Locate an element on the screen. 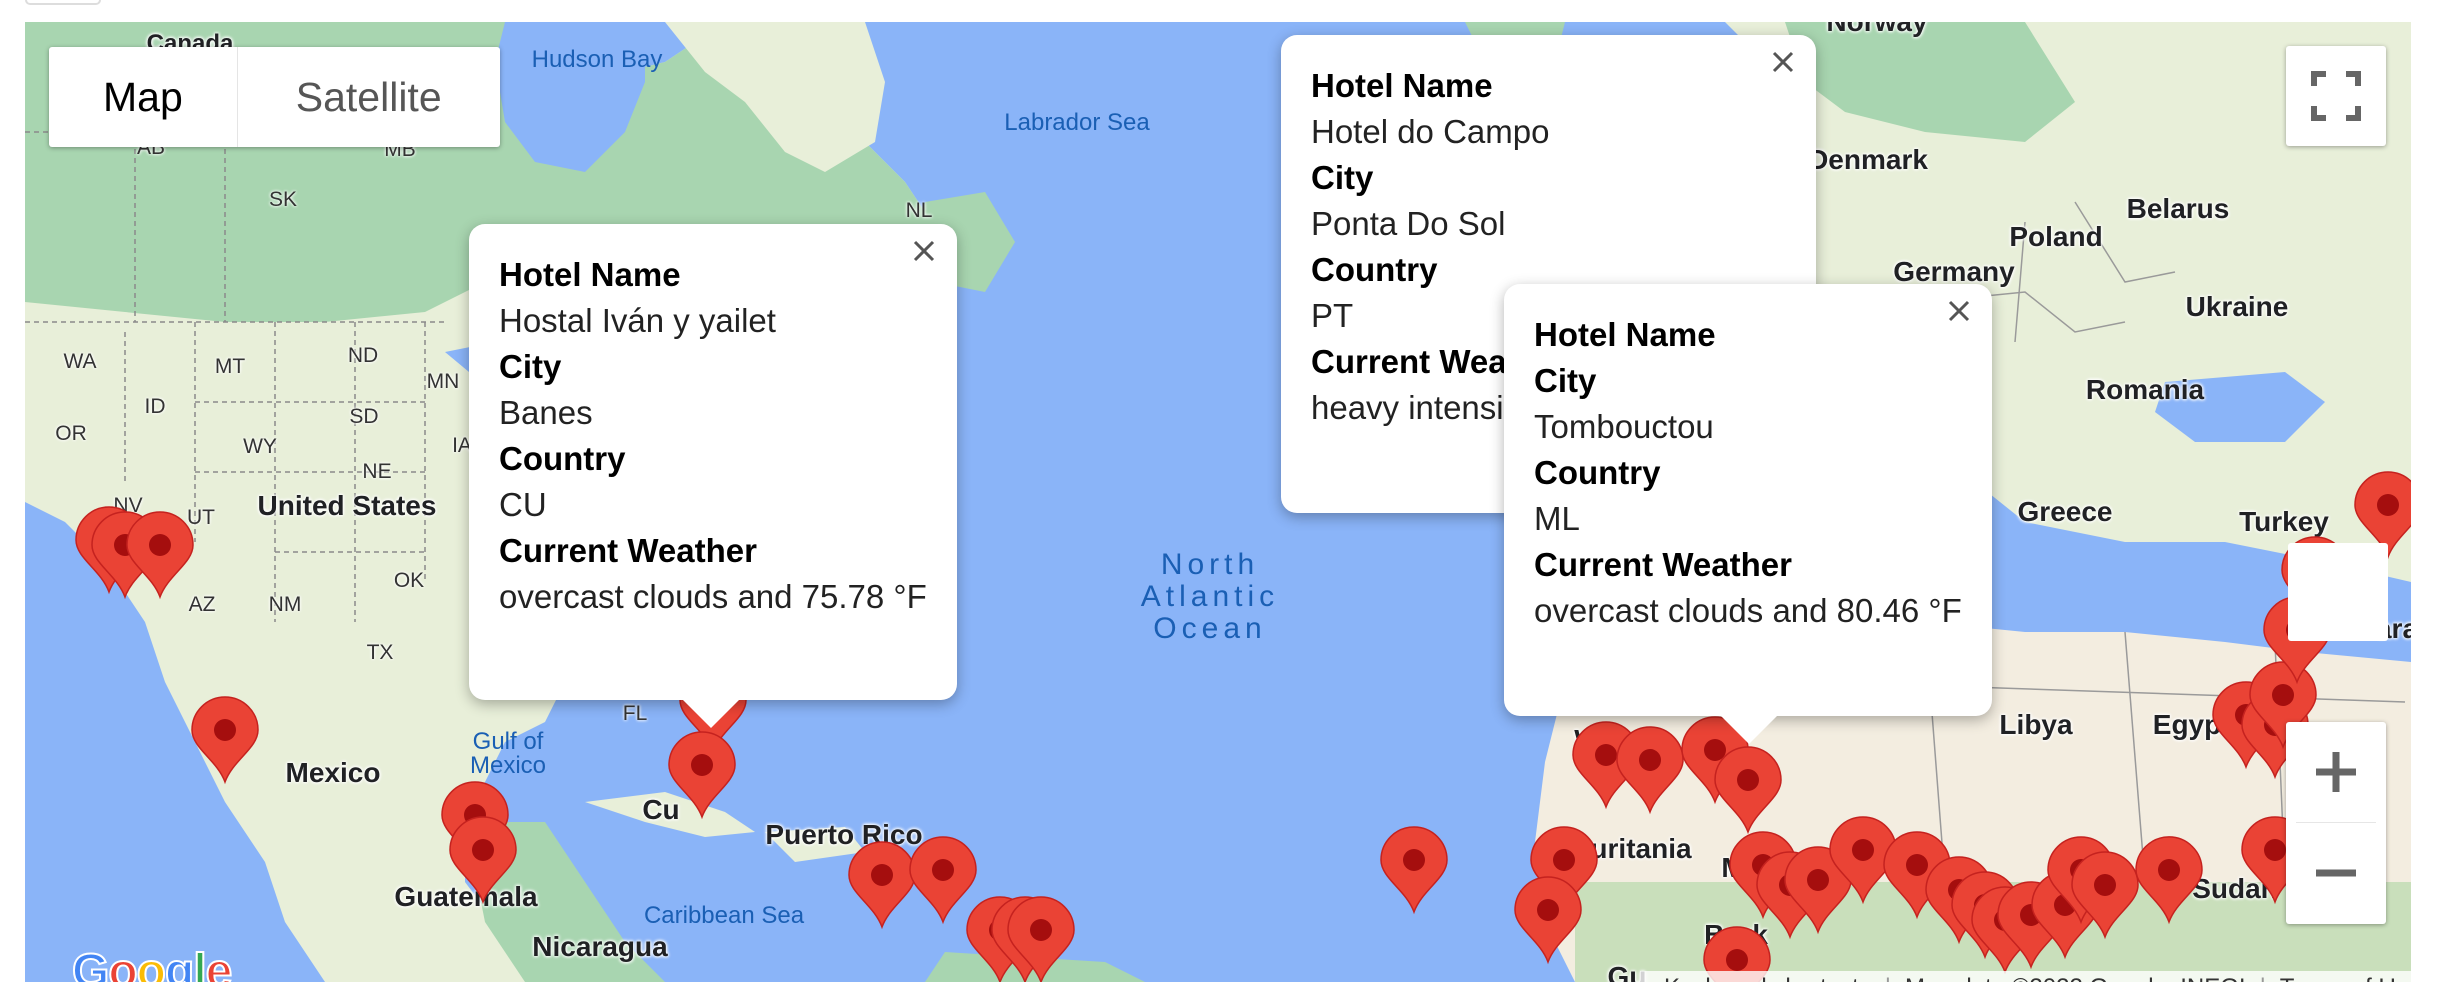 This screenshot has height=1007, width=2439. street-view-control is located at coordinates (2338, 592).